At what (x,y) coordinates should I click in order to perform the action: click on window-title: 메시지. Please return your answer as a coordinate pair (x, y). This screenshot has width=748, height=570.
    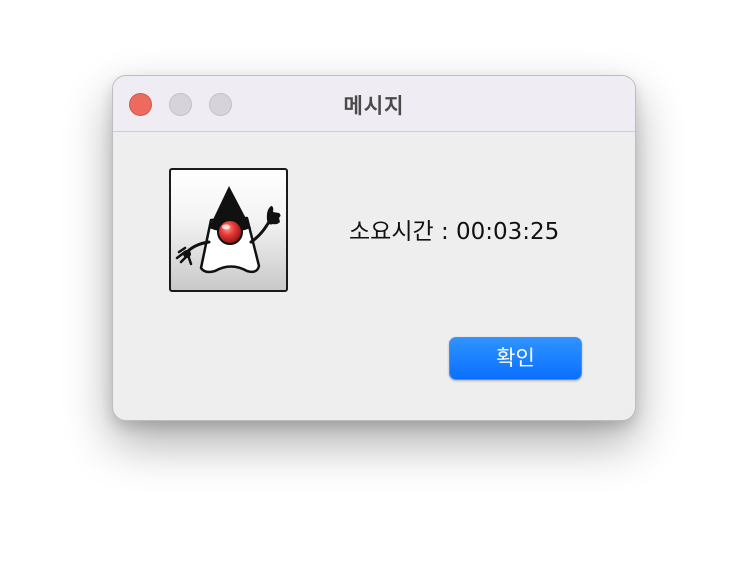
    Looking at the image, I should click on (374, 106).